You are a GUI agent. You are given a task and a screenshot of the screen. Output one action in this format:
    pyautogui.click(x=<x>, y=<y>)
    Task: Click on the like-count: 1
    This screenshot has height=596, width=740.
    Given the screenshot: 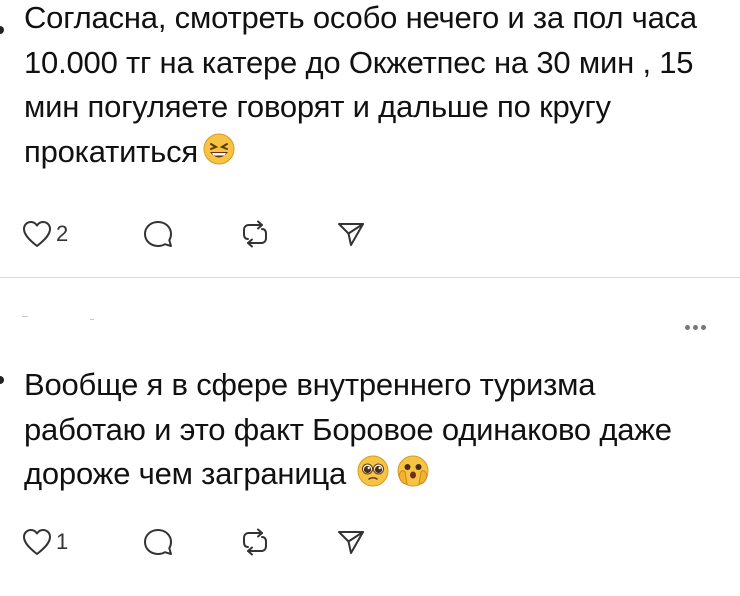 What is the action you would take?
    pyautogui.click(x=62, y=541)
    